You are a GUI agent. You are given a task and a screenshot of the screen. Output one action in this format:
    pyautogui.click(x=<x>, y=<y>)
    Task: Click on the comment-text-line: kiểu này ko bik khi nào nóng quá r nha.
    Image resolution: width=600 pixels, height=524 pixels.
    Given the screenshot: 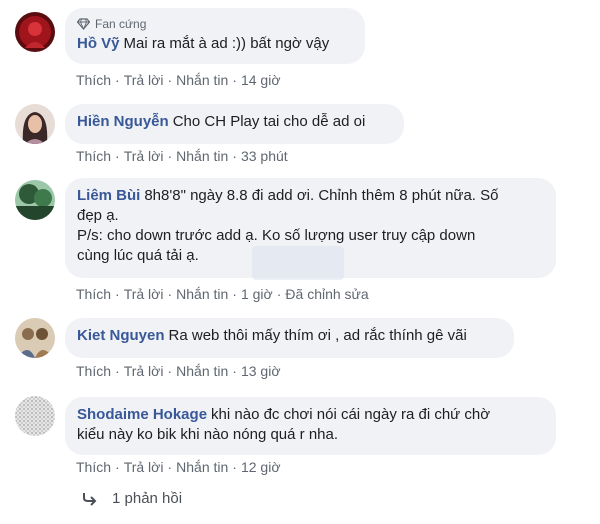 What is the action you would take?
    pyautogui.click(x=208, y=434)
    